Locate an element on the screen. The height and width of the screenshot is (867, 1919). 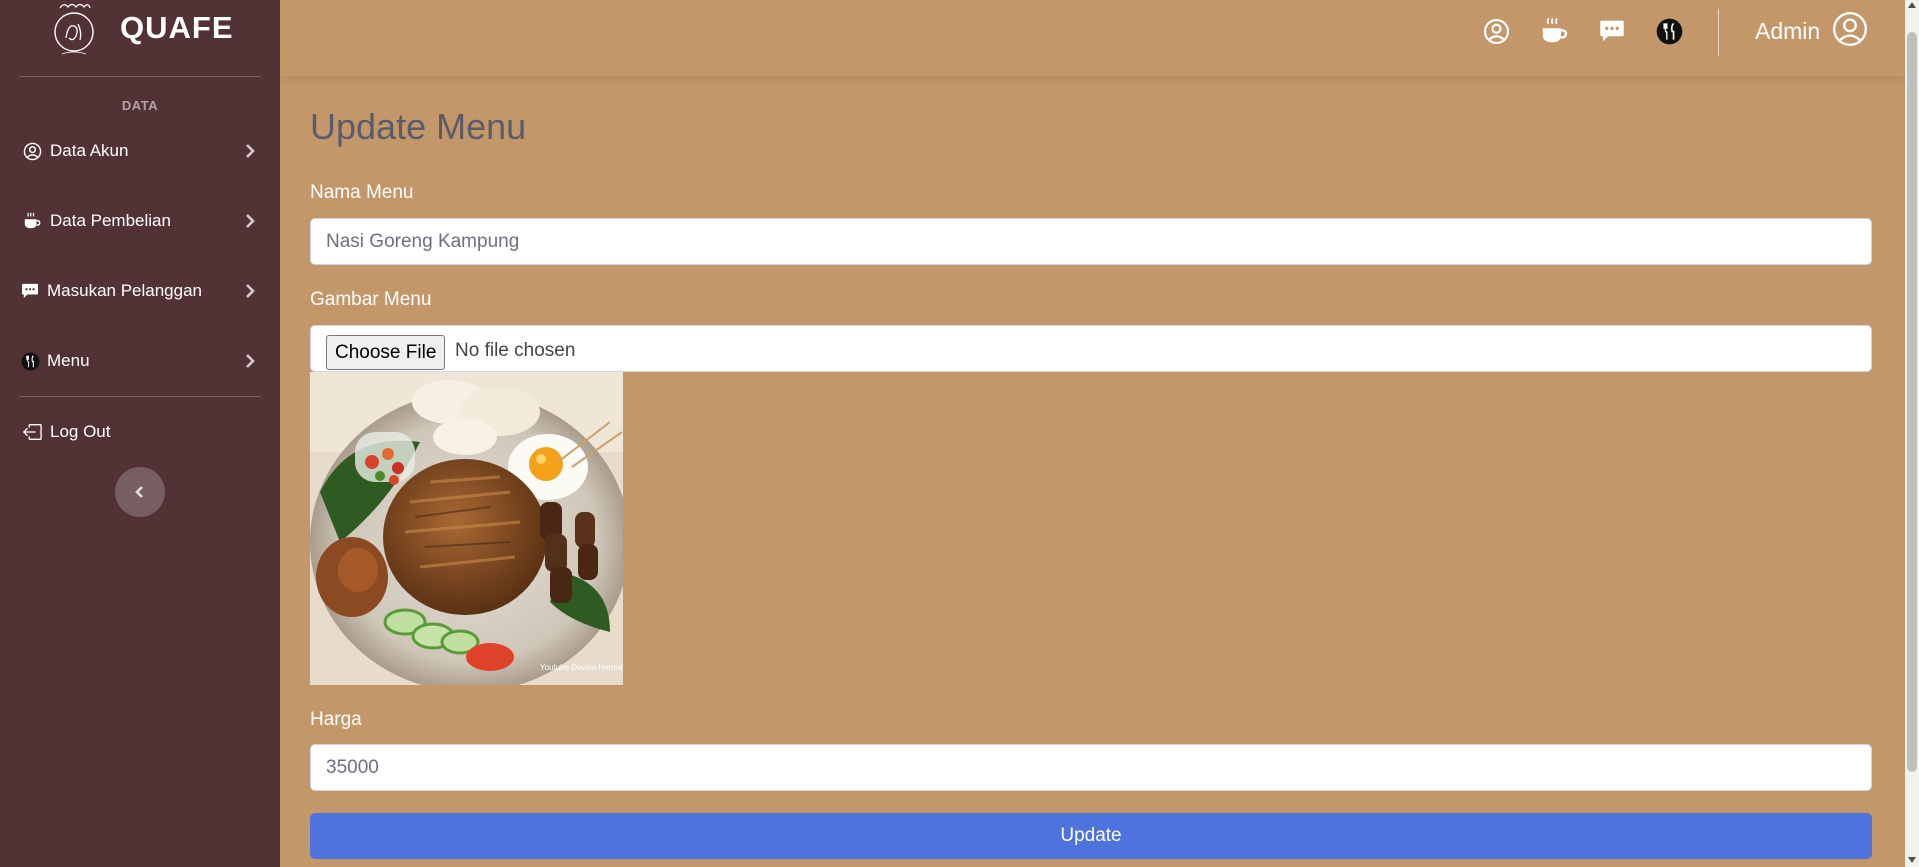
quafe-logo is located at coordinates (74, 29).